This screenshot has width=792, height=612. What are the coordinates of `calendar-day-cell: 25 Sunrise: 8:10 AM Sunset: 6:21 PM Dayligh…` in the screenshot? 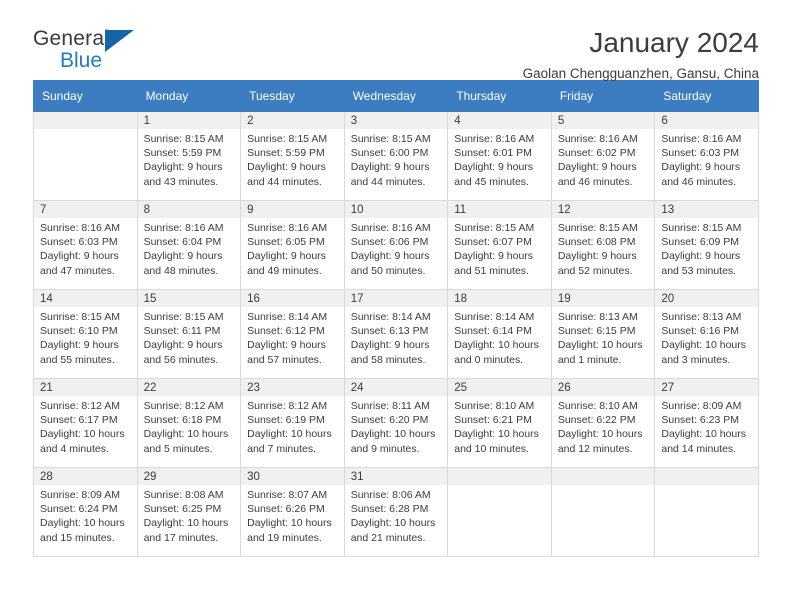 It's located at (499, 423).